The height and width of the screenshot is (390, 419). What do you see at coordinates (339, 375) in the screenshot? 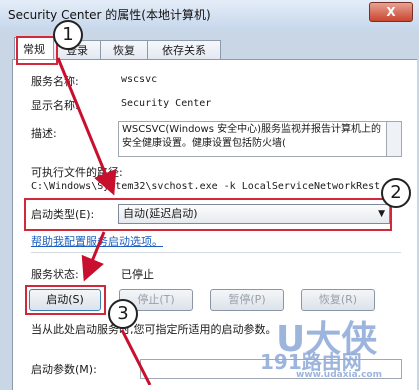
I see `watermark-url: www.udaxia.com` at bounding box center [339, 375].